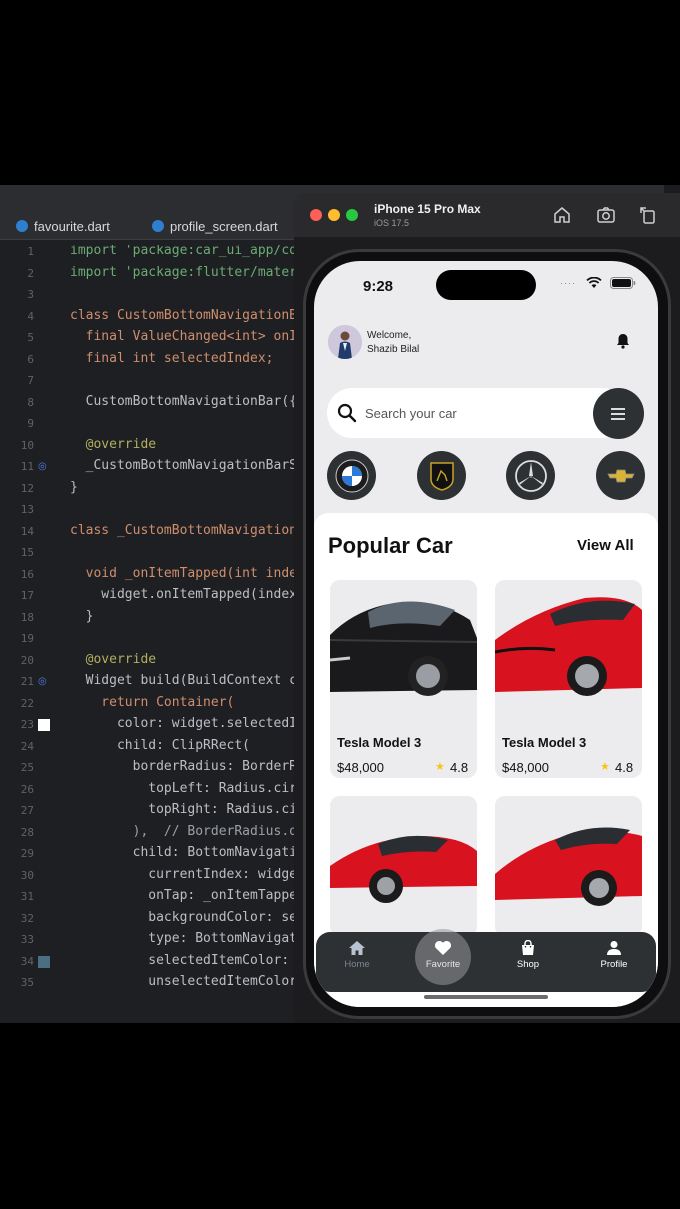 This screenshot has height=1209, width=680. Describe the element at coordinates (316, 215) in the screenshot. I see `close-window-button` at that location.